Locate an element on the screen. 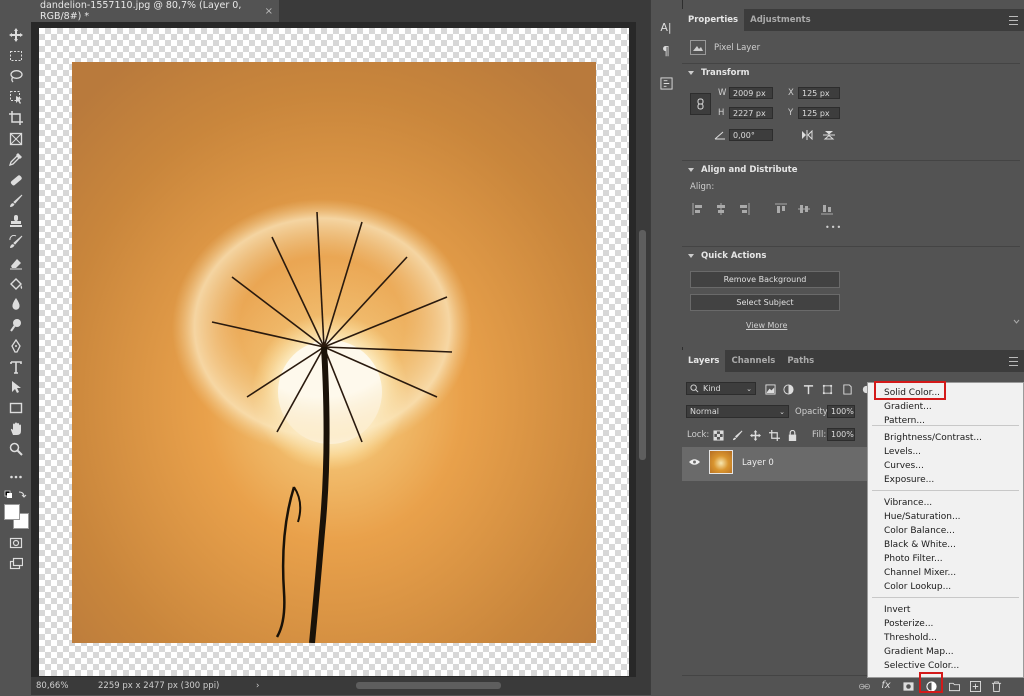 This screenshot has width=1024, height=696. link-layers-icon is located at coordinates (864, 686).